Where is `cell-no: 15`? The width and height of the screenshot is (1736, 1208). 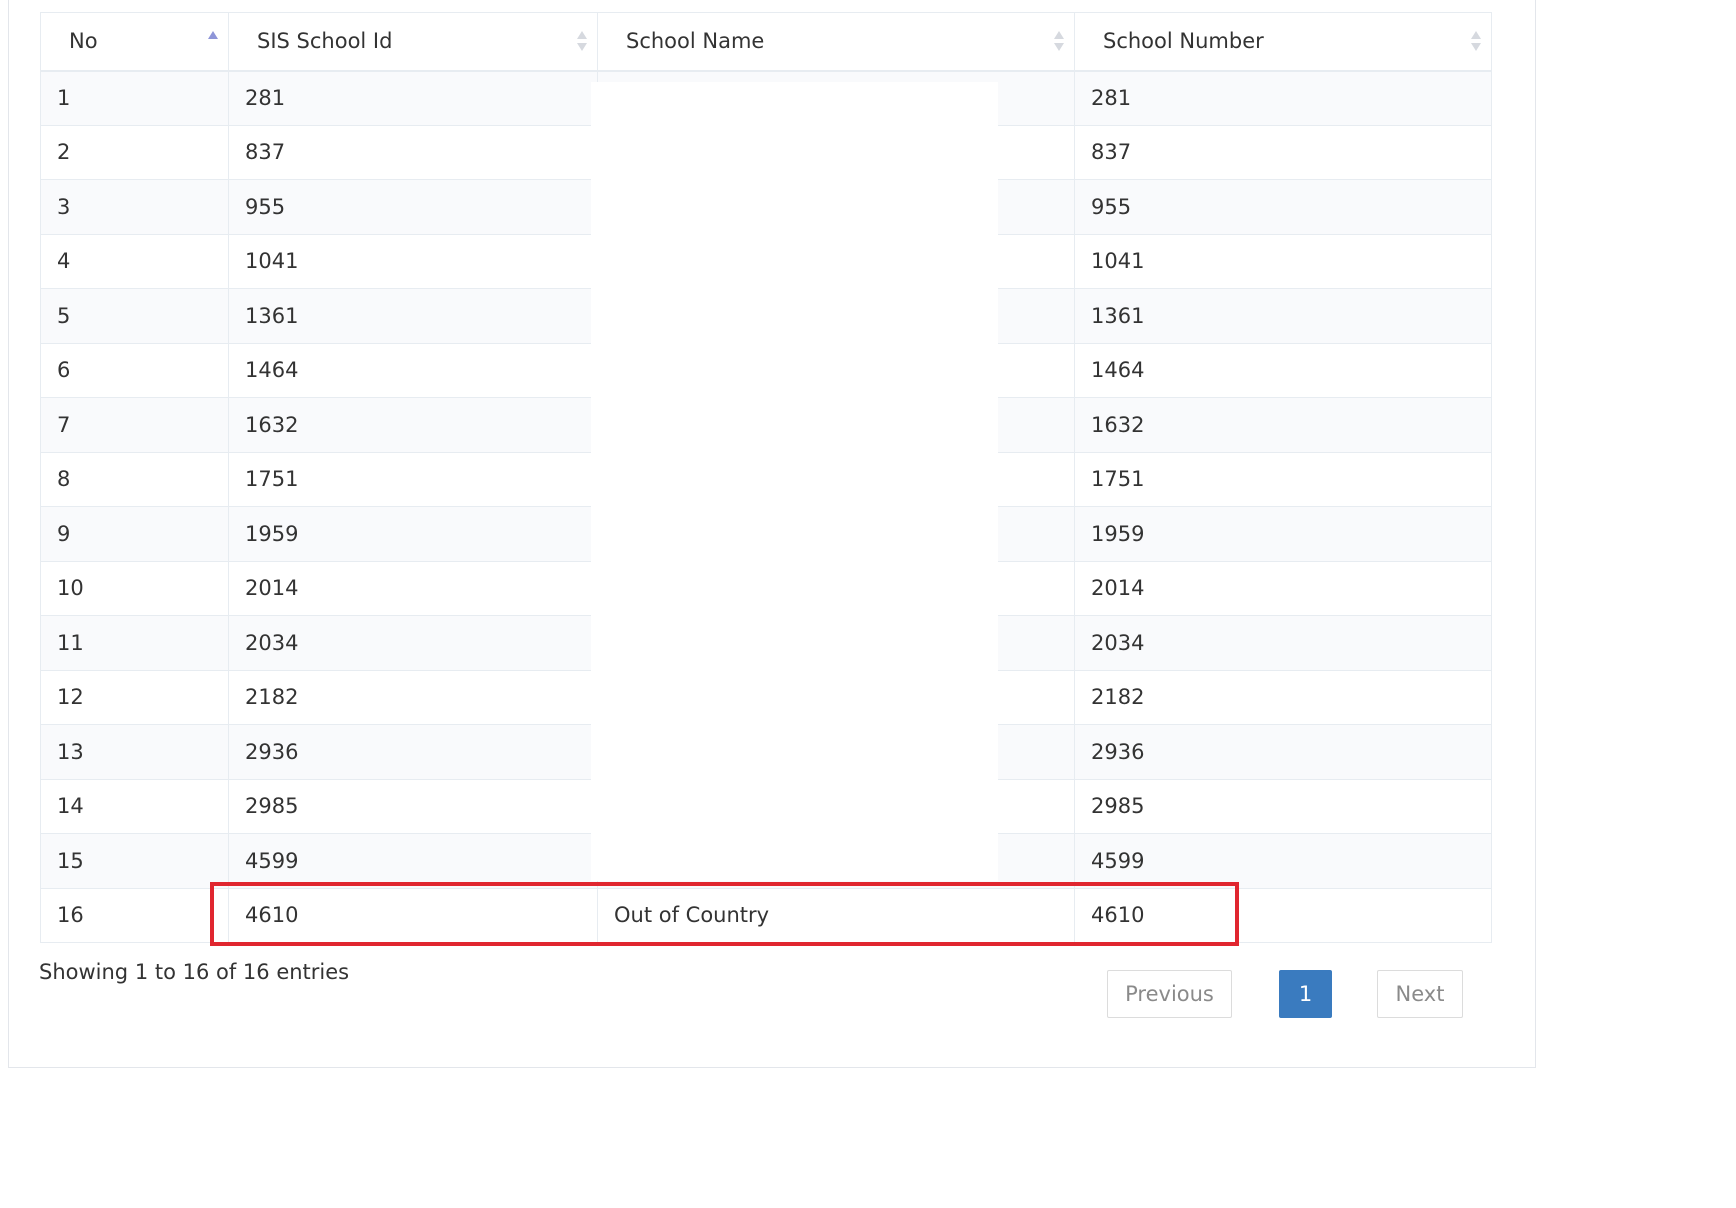
cell-no: 15 is located at coordinates (134, 861).